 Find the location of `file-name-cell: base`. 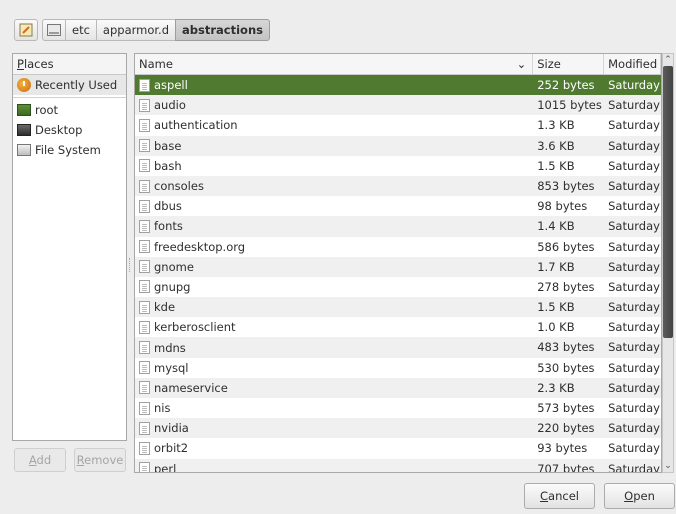

file-name-cell: base is located at coordinates (334, 146).